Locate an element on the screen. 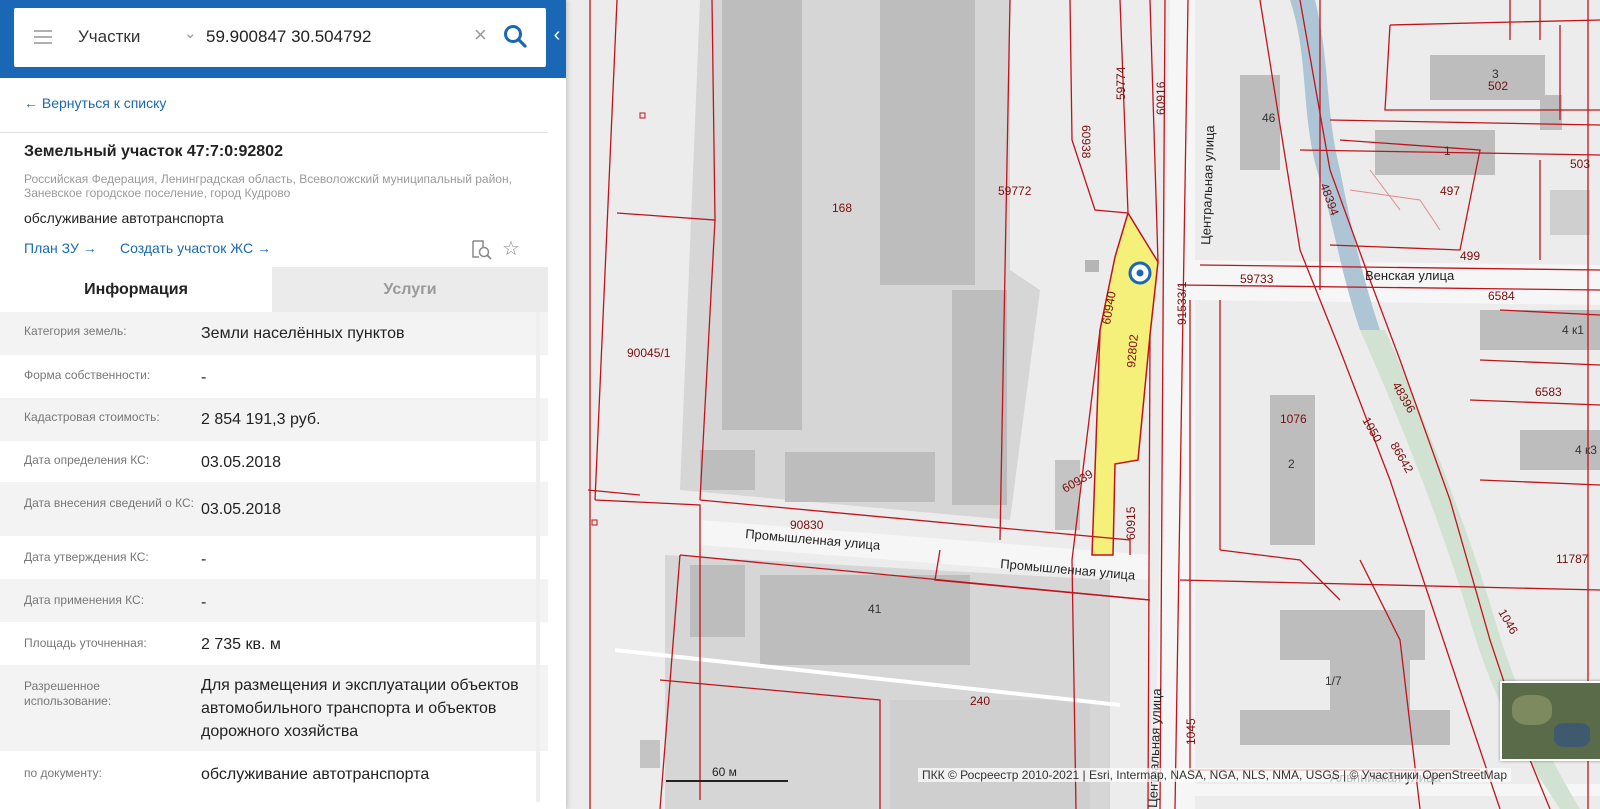 The height and width of the screenshot is (809, 1600). search-header: Участки ⌄ 59.900847 30.504792 × ‹ is located at coordinates (283, 39).